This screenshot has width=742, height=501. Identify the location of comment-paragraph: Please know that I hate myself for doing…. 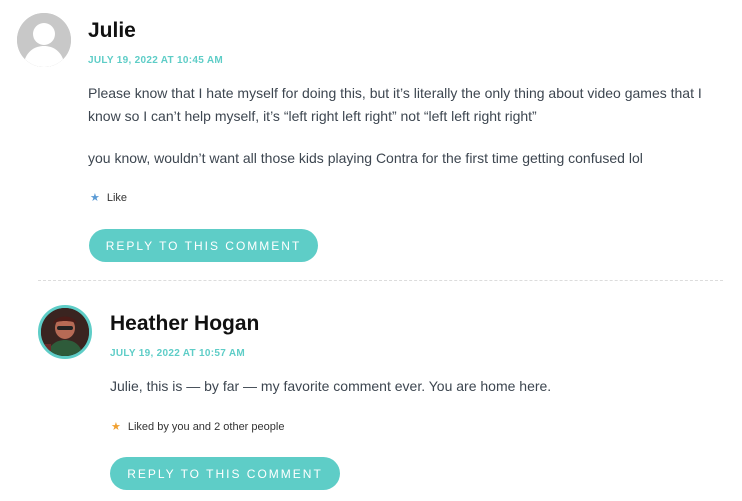
(395, 104).